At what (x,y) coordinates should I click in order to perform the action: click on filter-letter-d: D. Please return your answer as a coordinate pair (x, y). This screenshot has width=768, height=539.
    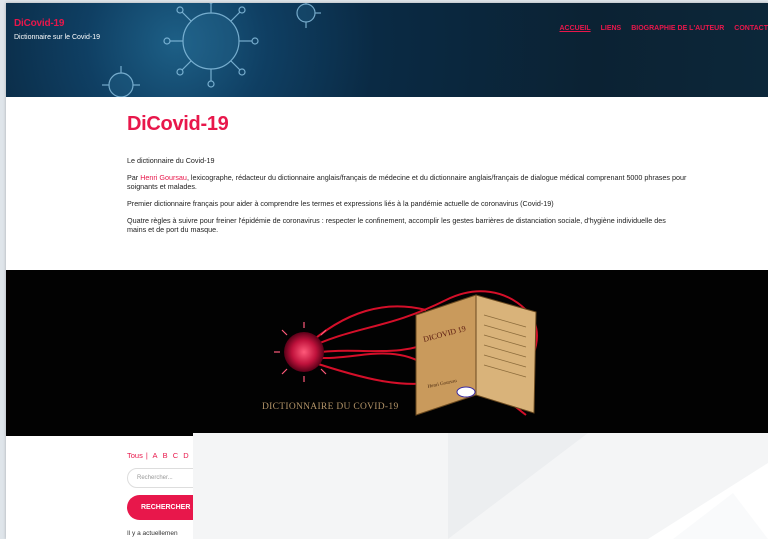
    Looking at the image, I should click on (185, 455).